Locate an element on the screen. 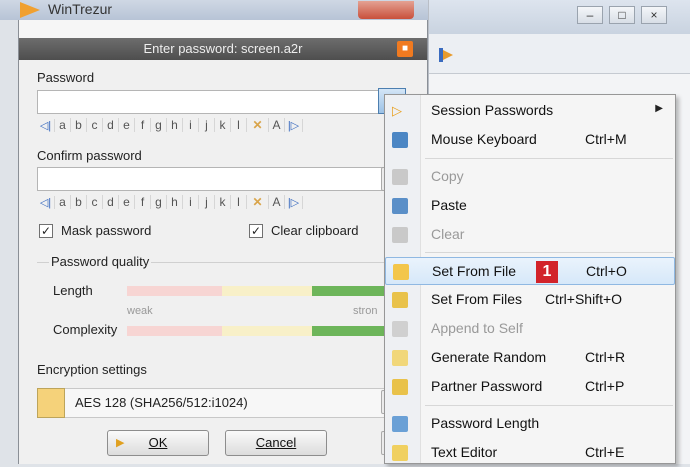  clear-clipboard-label: Clear clipboard is located at coordinates (315, 230).